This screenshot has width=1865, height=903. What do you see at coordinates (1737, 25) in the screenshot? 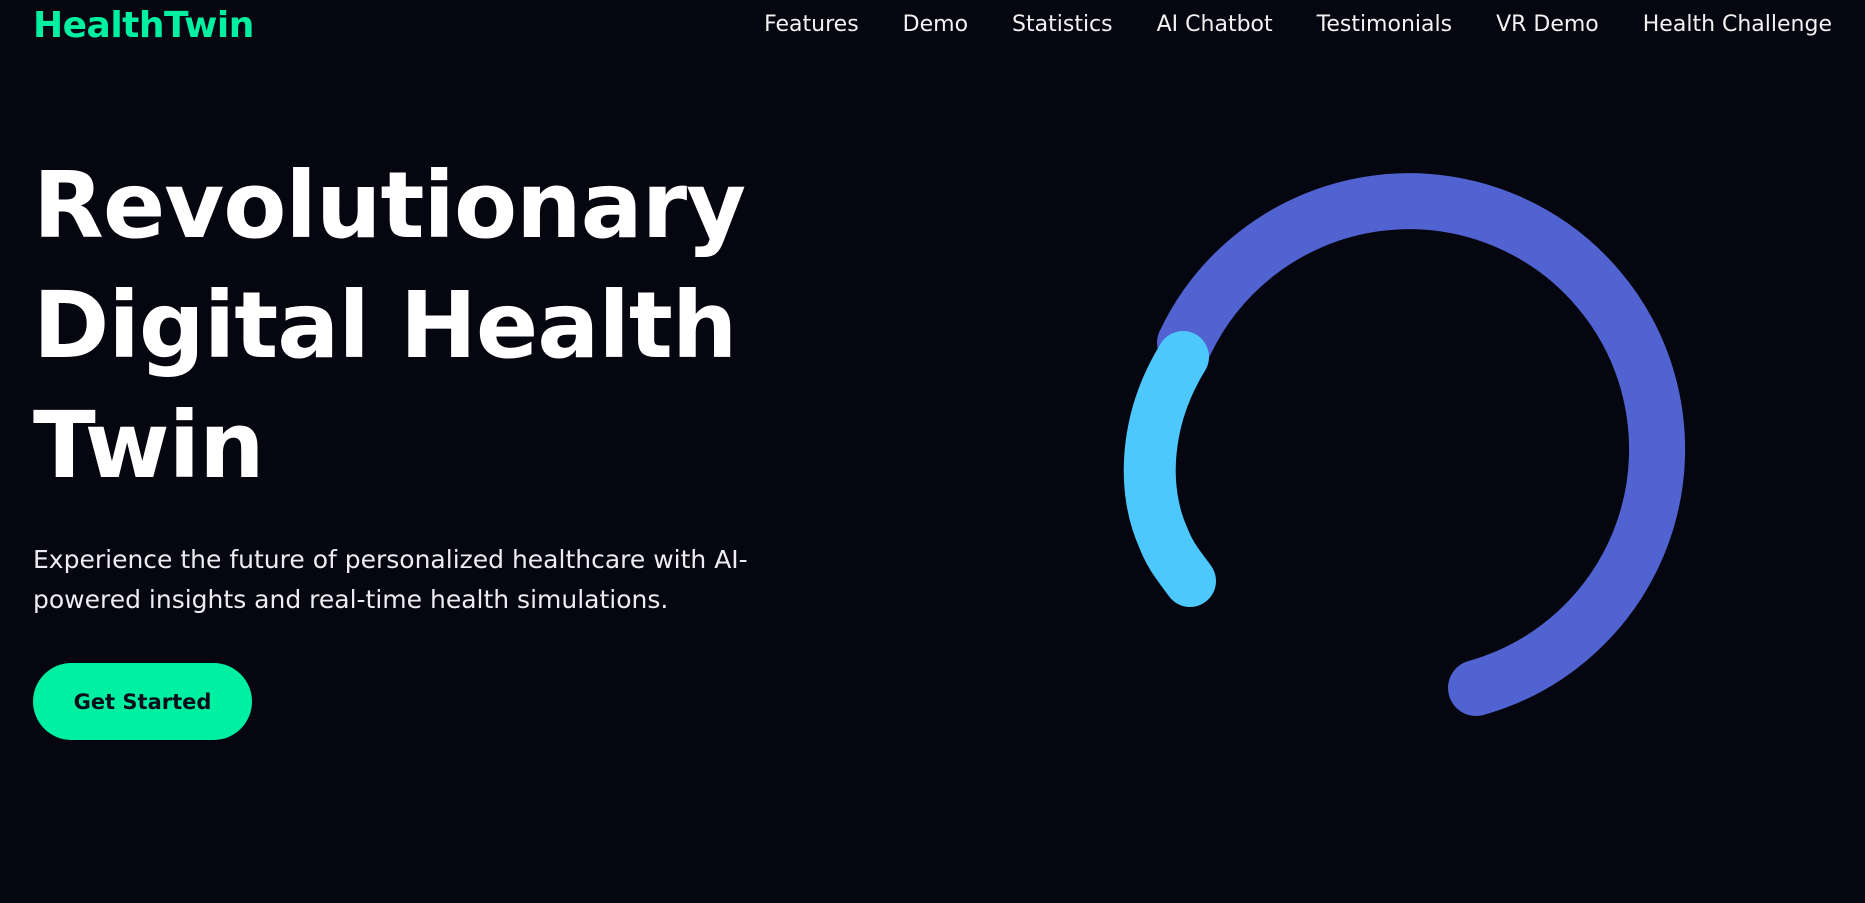
I see `nav-item-health-challenge: Health Challenge` at bounding box center [1737, 25].